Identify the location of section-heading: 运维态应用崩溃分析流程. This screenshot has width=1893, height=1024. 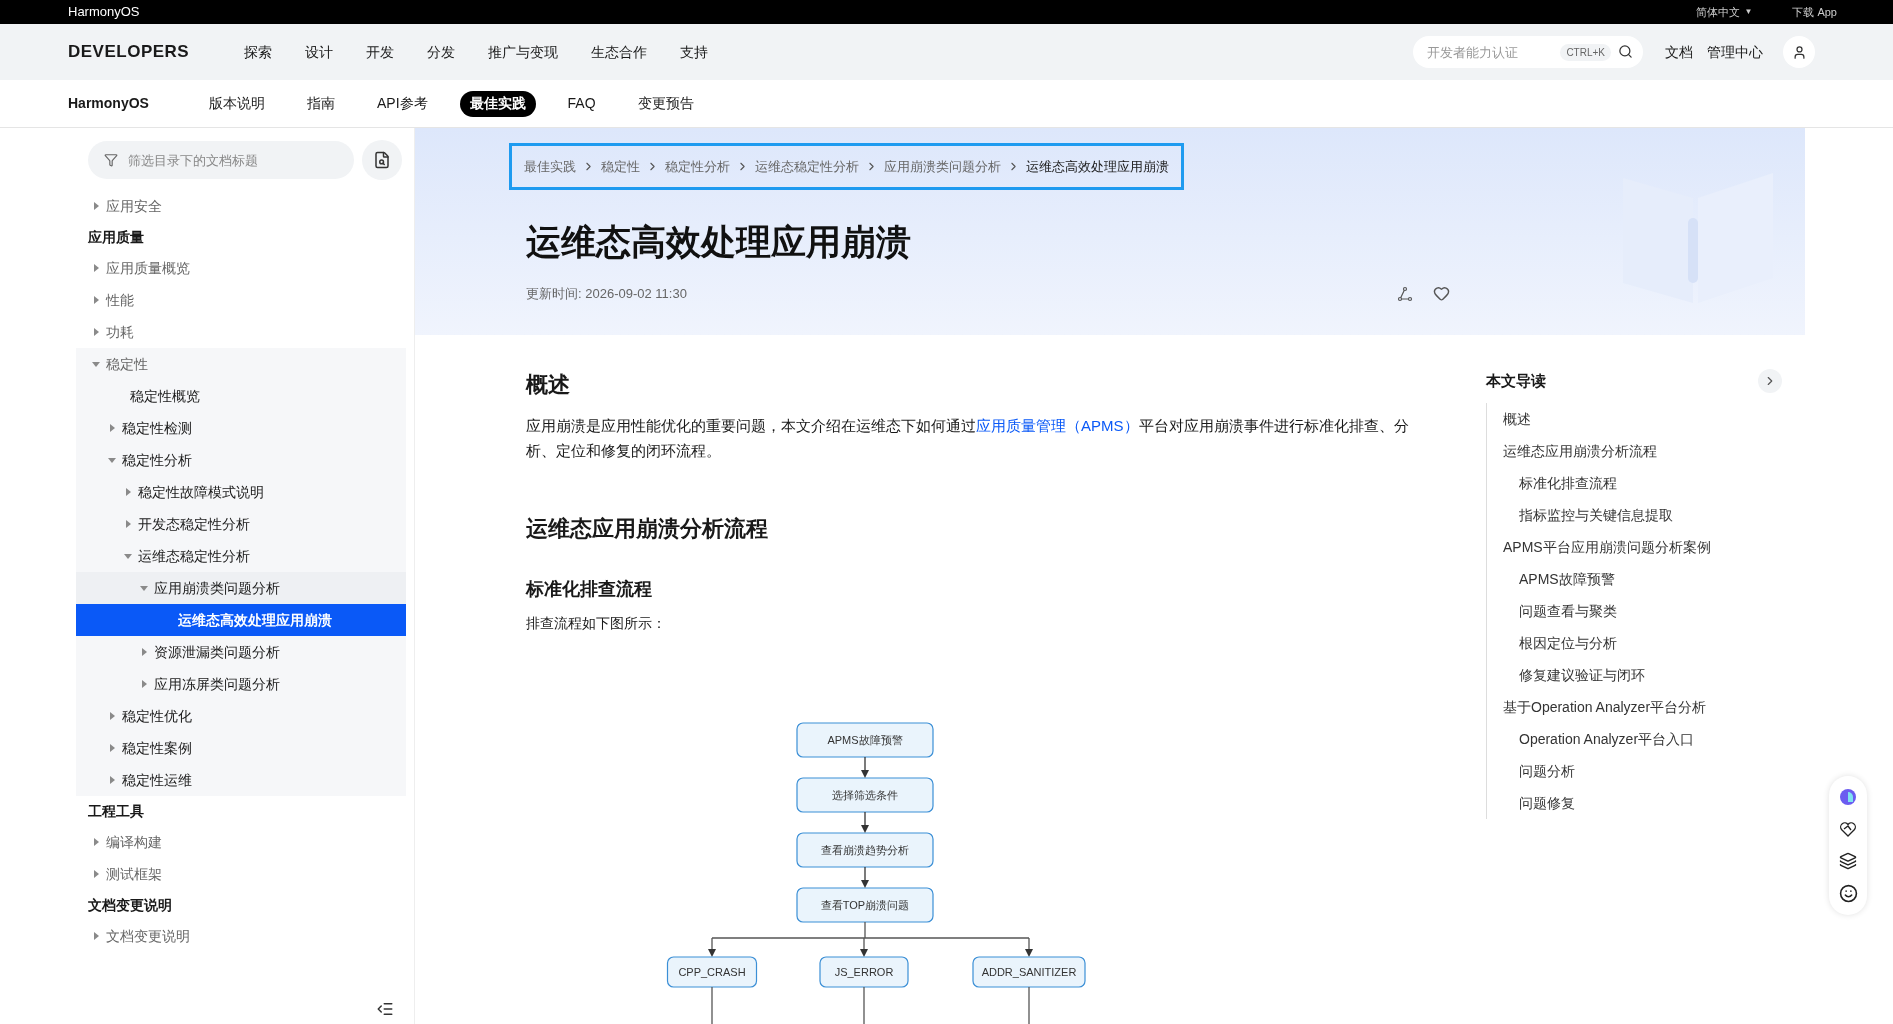
(647, 529).